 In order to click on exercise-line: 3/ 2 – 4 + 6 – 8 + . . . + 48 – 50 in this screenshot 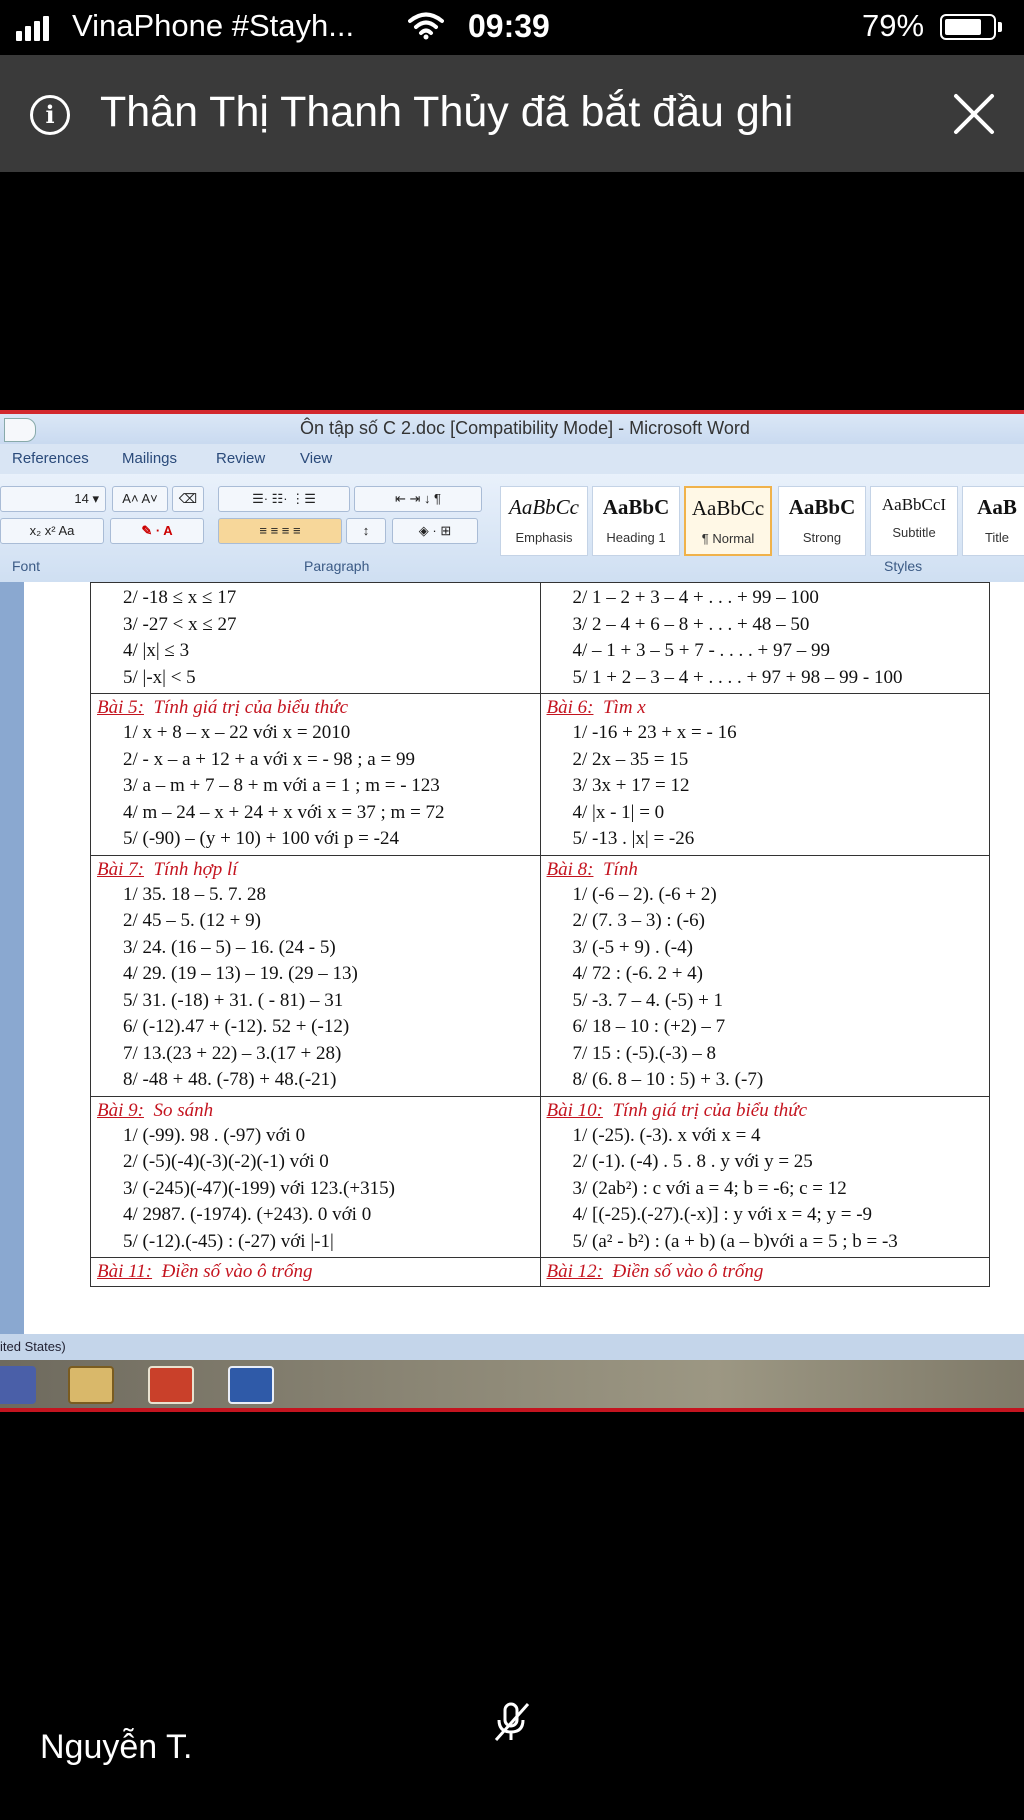, I will do `click(691, 624)`.